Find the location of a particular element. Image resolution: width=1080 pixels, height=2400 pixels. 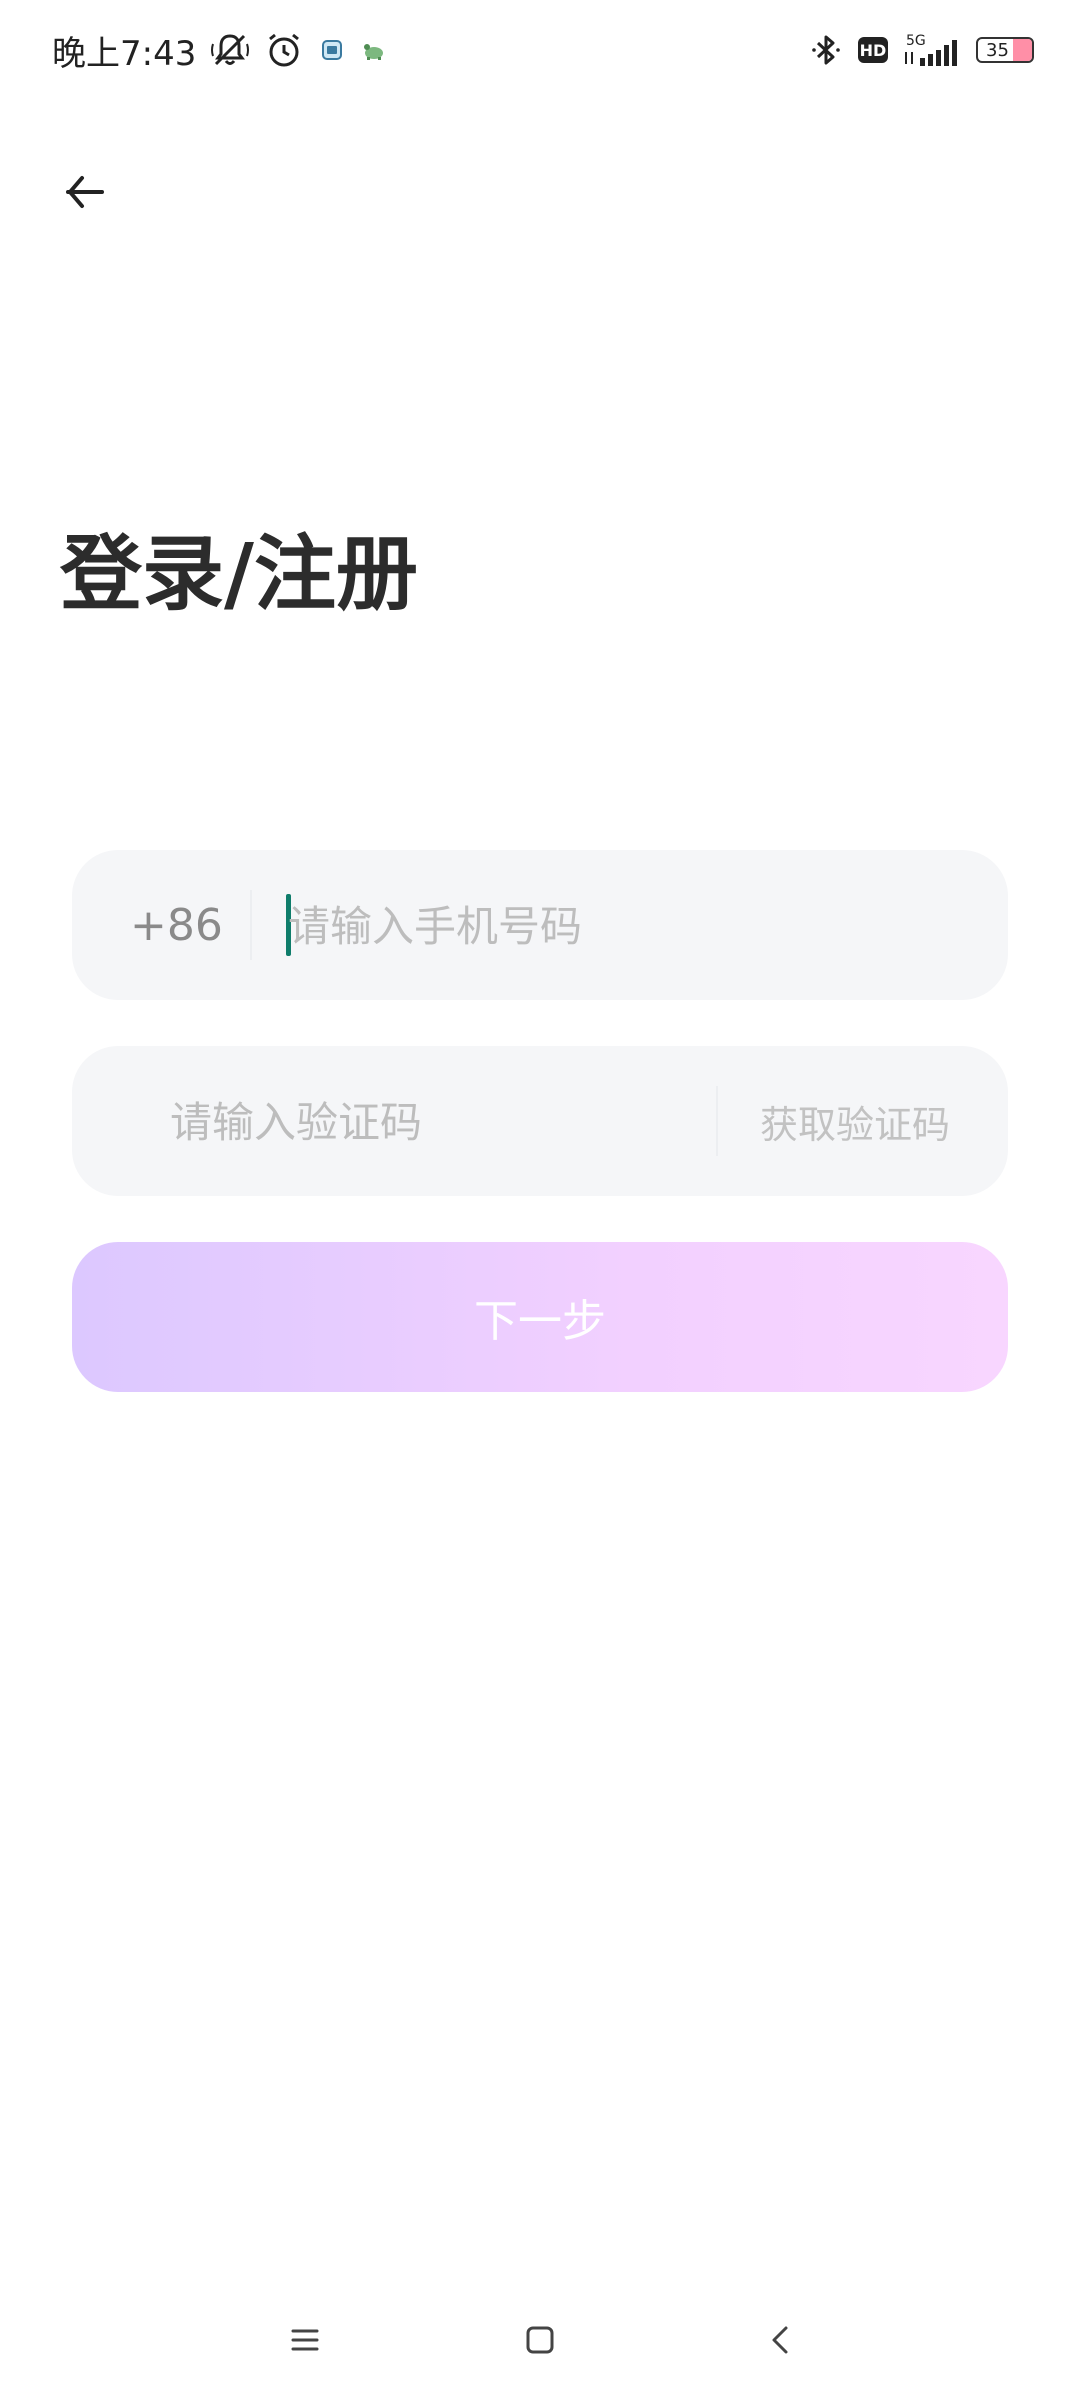

get-code-button: 获取验证码 is located at coordinates (855, 1121).